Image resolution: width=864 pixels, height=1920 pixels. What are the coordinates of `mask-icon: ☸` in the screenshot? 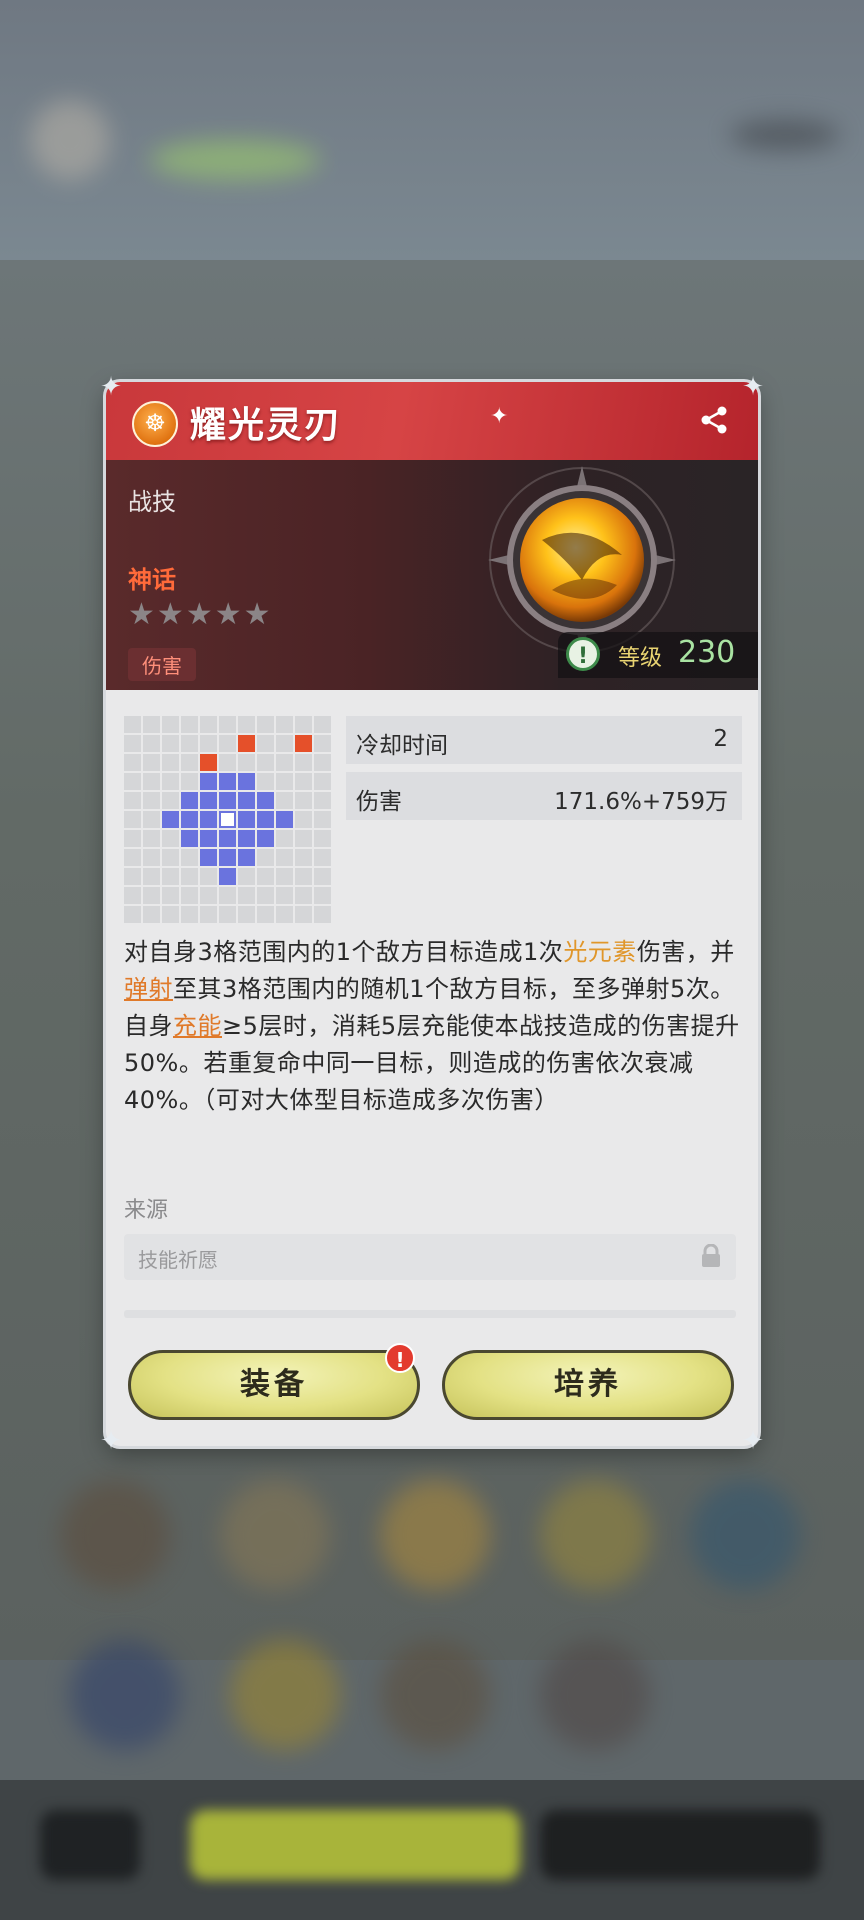 It's located at (155, 424).